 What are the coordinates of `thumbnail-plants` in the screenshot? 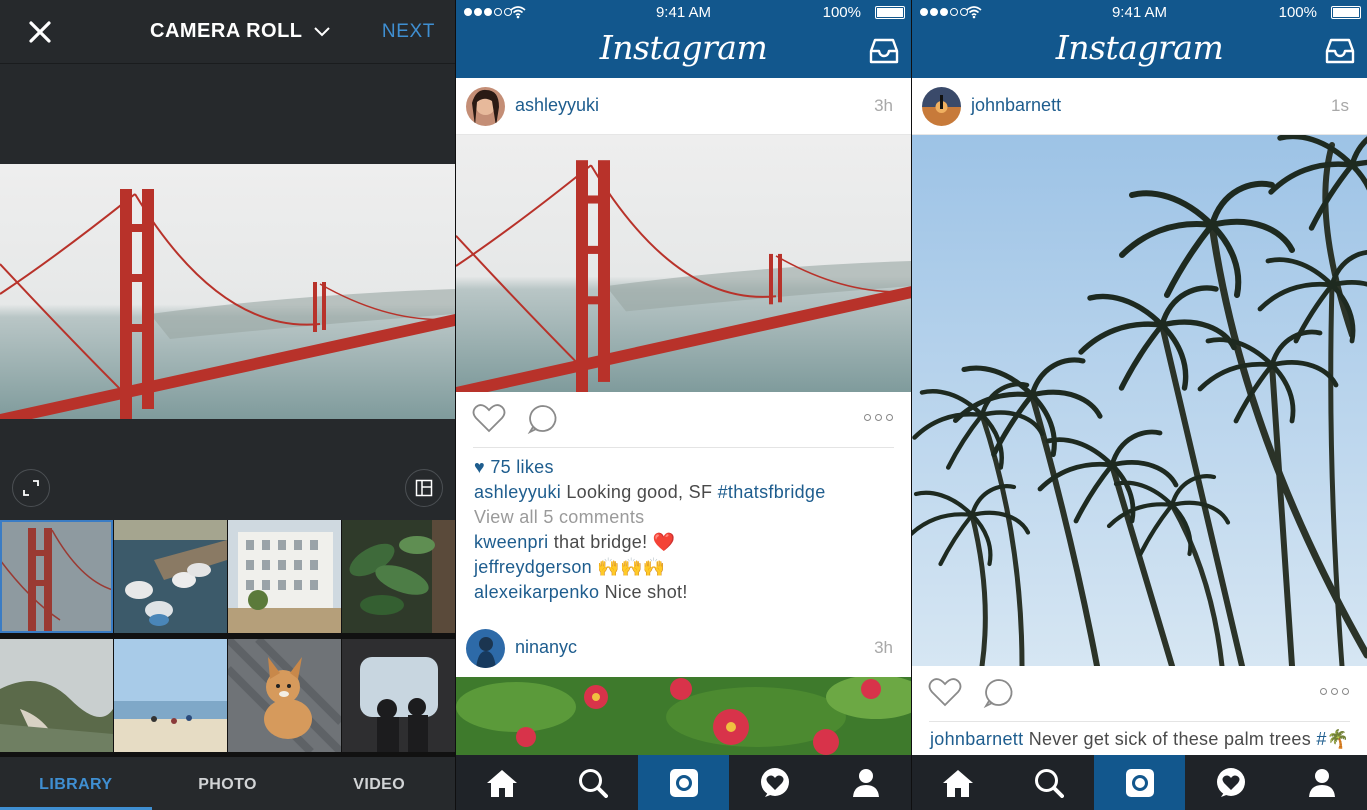 It's located at (398, 576).